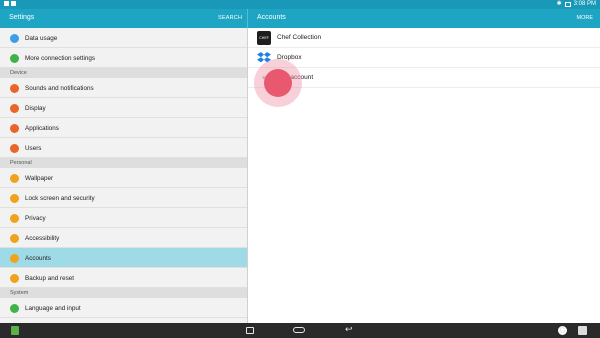 Image resolution: width=600 pixels, height=338 pixels. What do you see at coordinates (230, 18) in the screenshot?
I see `search-button: SEARCH` at bounding box center [230, 18].